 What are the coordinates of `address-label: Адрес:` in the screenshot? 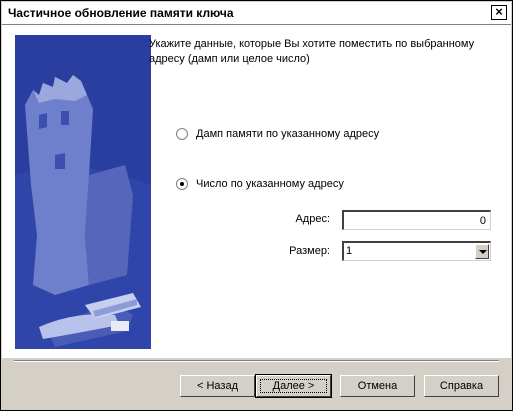 It's located at (312, 219).